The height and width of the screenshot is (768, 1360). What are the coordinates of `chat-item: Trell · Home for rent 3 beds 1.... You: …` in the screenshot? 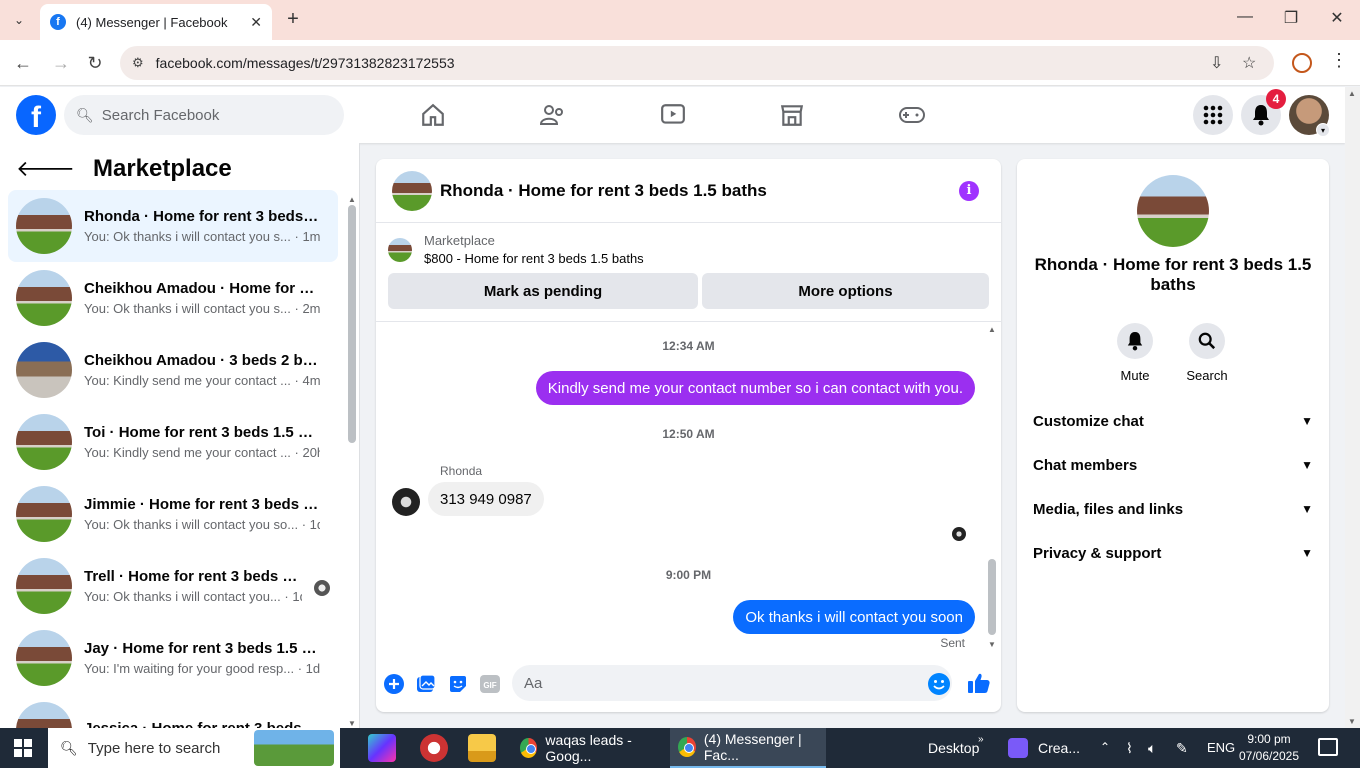 It's located at (173, 586).